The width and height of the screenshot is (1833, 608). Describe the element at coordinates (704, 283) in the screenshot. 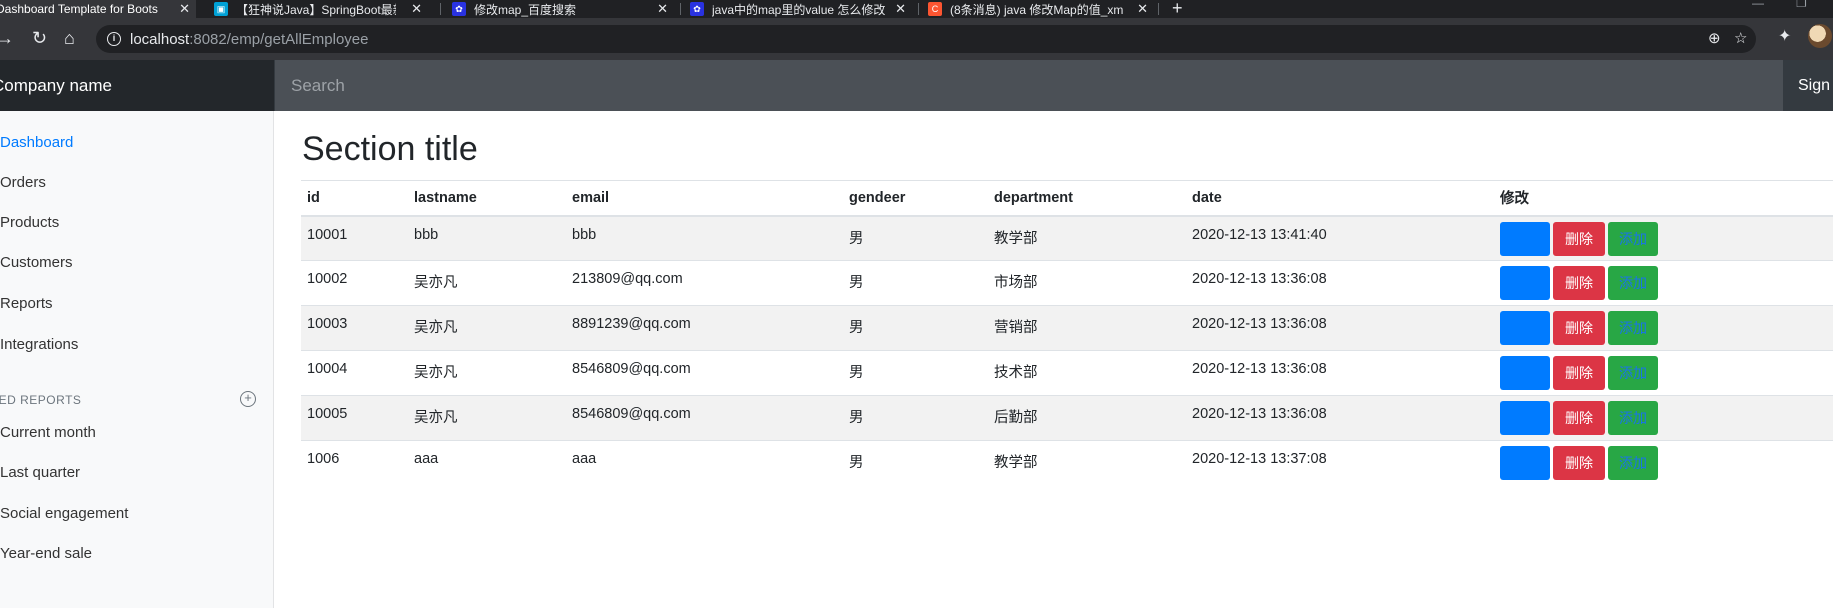

I see `cell-email: 213809@qq.com` at that location.